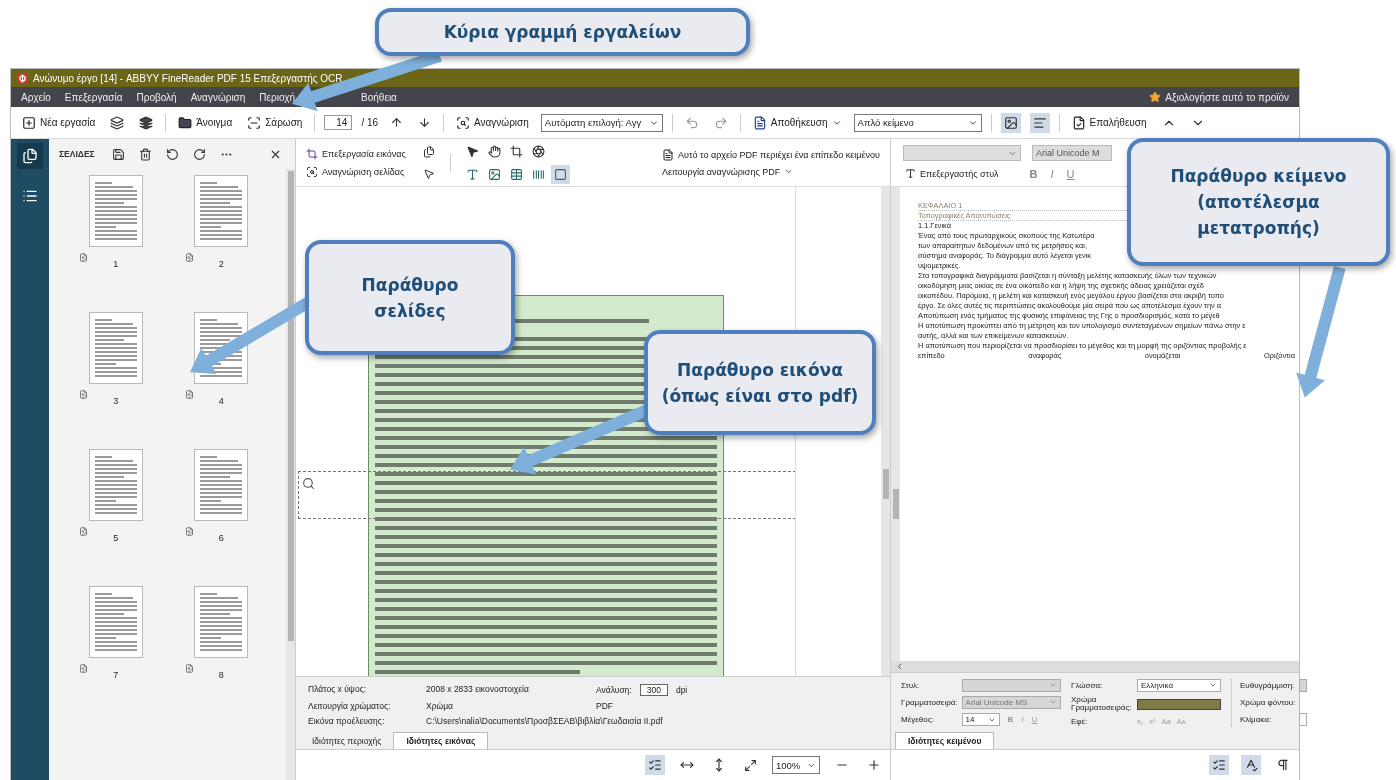 The height and width of the screenshot is (780, 1396). I want to click on page-number: 1, so click(116, 264).